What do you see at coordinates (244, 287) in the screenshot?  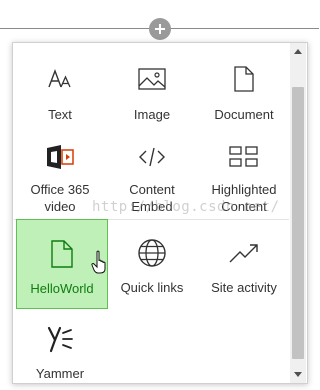 I see `tile-label: Site activity` at bounding box center [244, 287].